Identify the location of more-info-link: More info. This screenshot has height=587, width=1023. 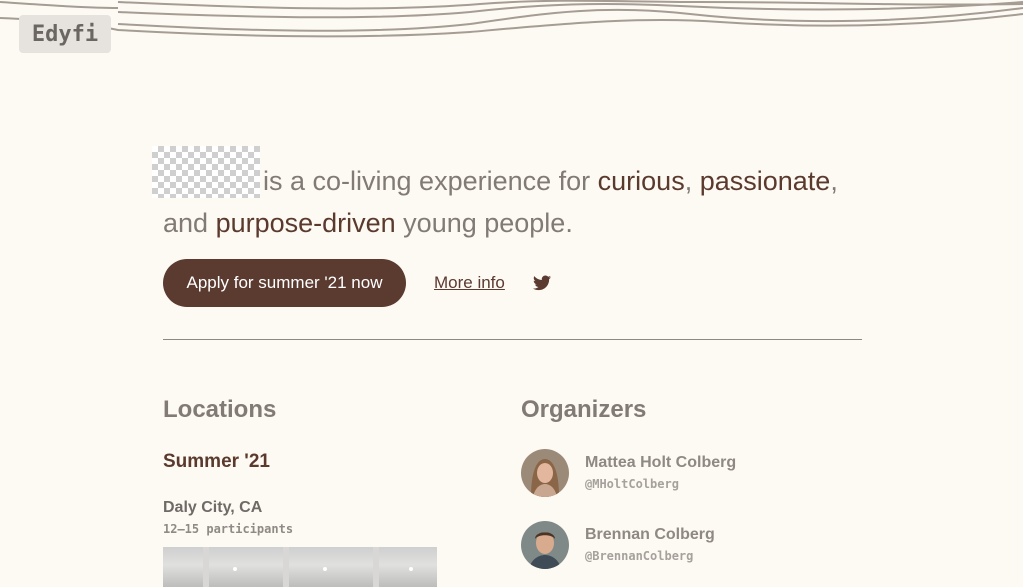
(469, 283).